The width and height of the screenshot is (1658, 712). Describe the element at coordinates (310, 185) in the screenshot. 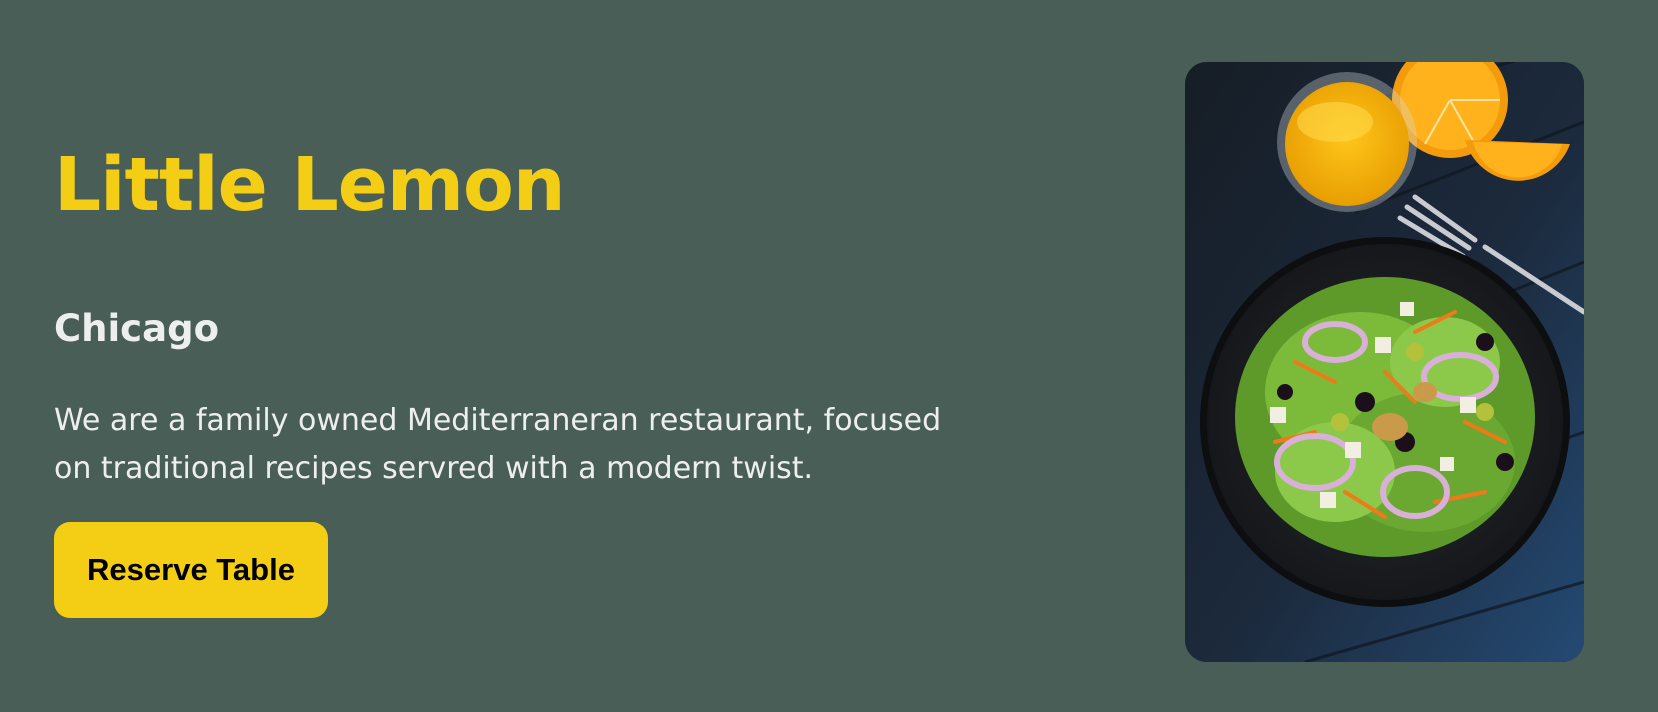

I see `page-title: Little Lemon` at that location.